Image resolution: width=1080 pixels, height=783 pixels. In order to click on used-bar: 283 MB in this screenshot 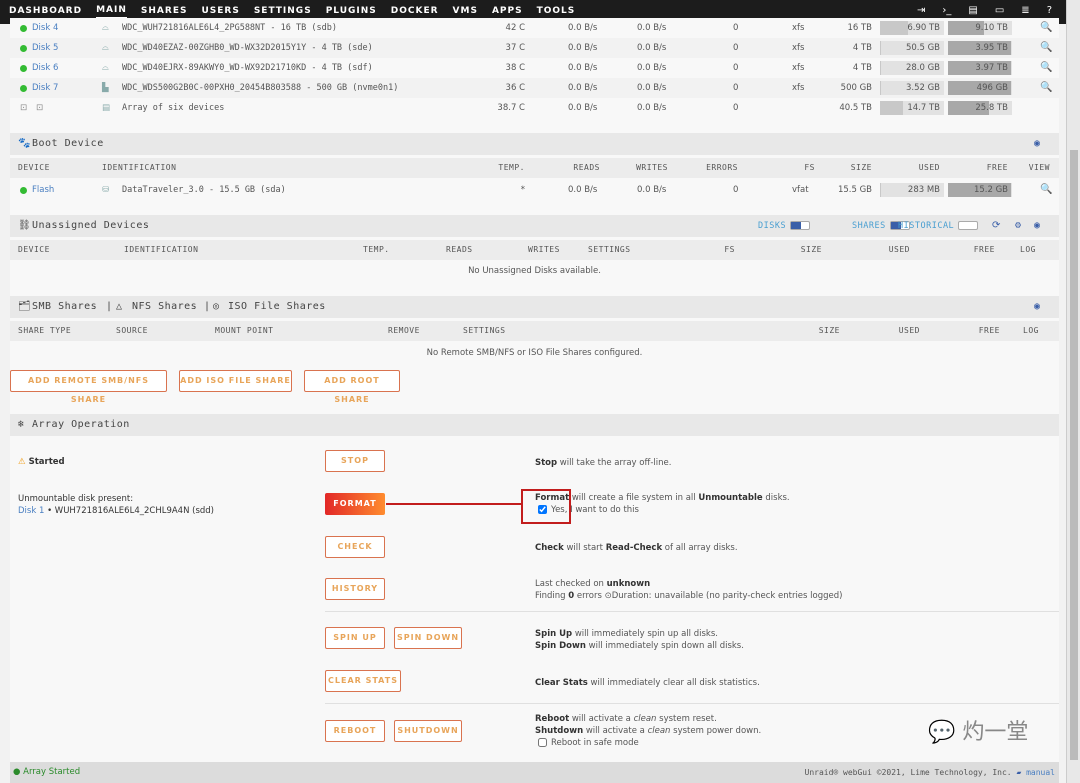, I will do `click(912, 190)`.